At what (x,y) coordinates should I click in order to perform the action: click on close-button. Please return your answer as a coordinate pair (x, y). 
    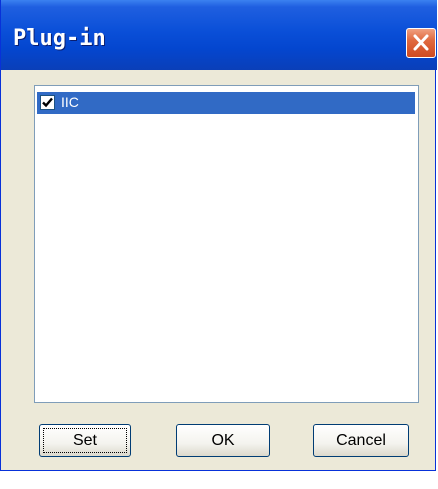
    Looking at the image, I should click on (421, 43).